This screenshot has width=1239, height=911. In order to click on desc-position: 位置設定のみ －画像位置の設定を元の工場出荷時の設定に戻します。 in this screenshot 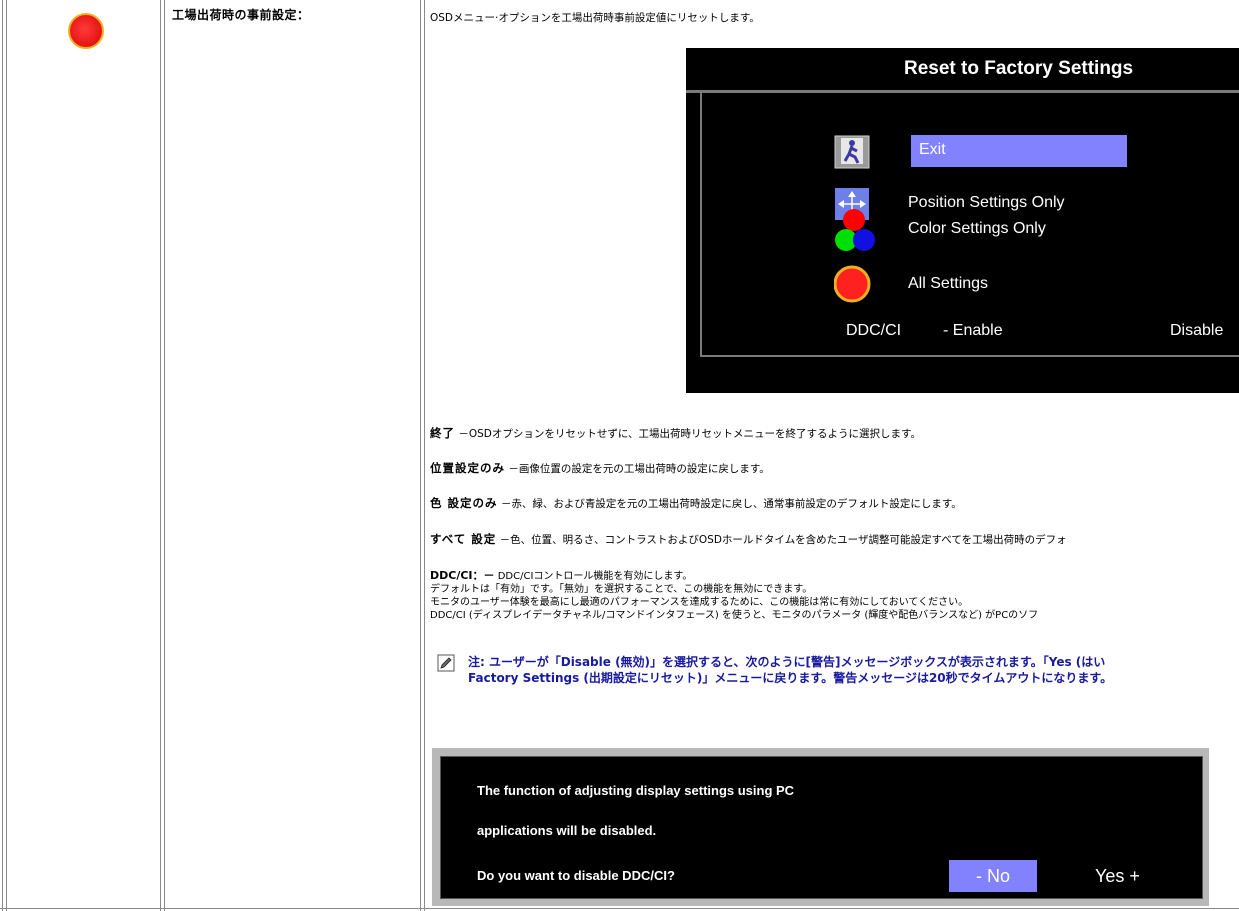, I will do `click(600, 468)`.